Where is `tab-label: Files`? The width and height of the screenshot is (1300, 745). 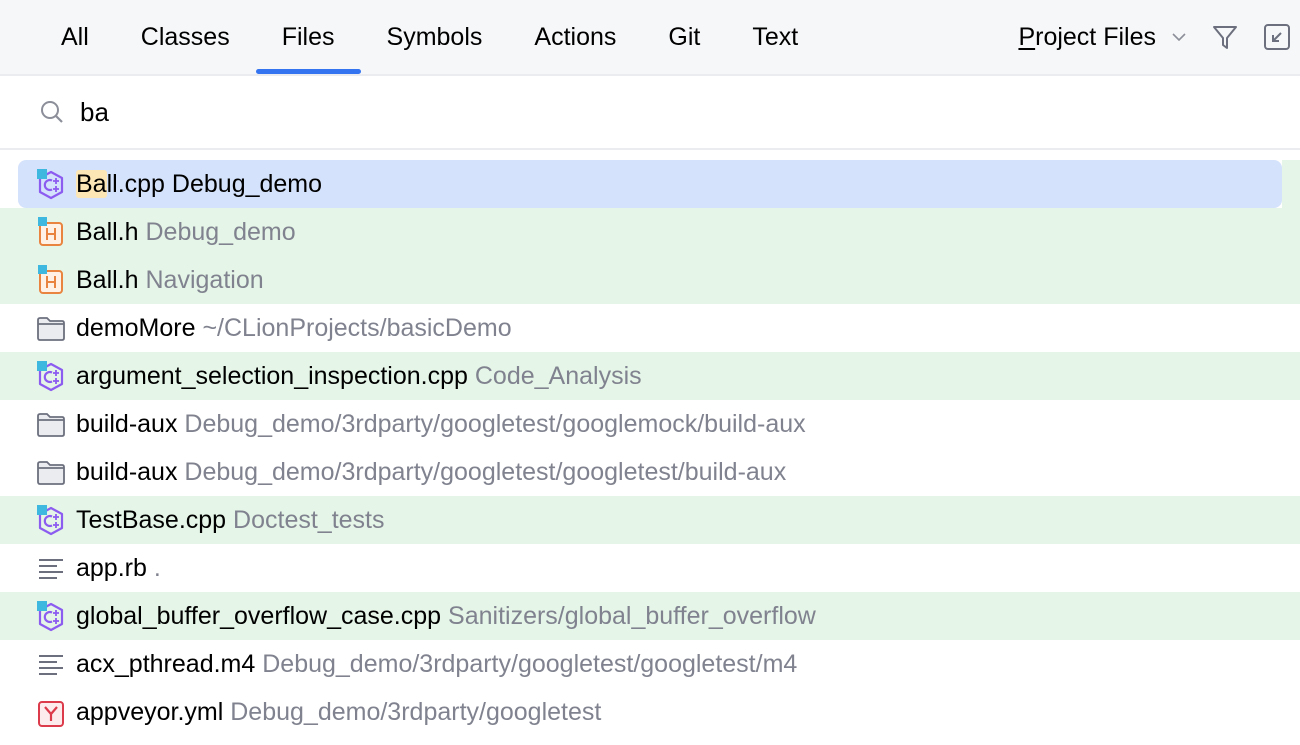
tab-label: Files is located at coordinates (308, 37).